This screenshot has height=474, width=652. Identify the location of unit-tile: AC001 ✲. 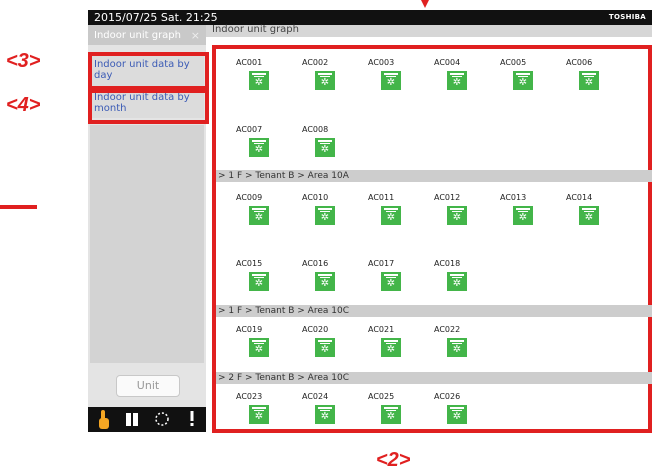
(254, 75).